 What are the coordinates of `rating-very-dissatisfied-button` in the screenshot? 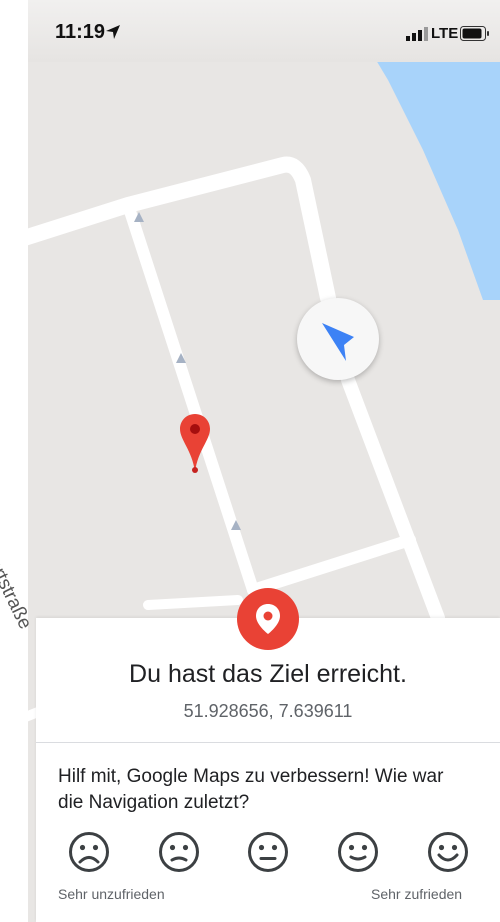 It's located at (89, 852).